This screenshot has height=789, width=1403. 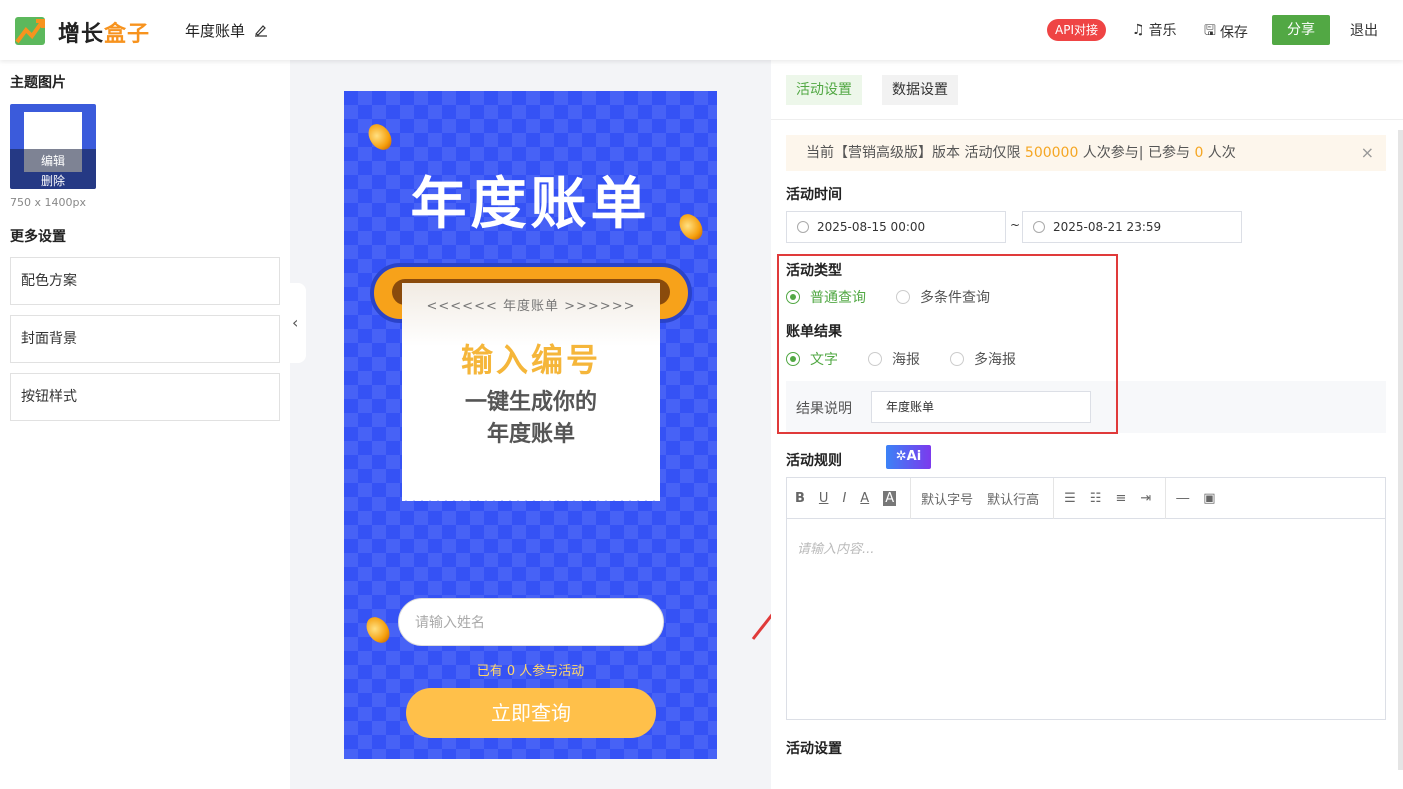 What do you see at coordinates (824, 90) in the screenshot?
I see `tab-activity-settings: 活动设置` at bounding box center [824, 90].